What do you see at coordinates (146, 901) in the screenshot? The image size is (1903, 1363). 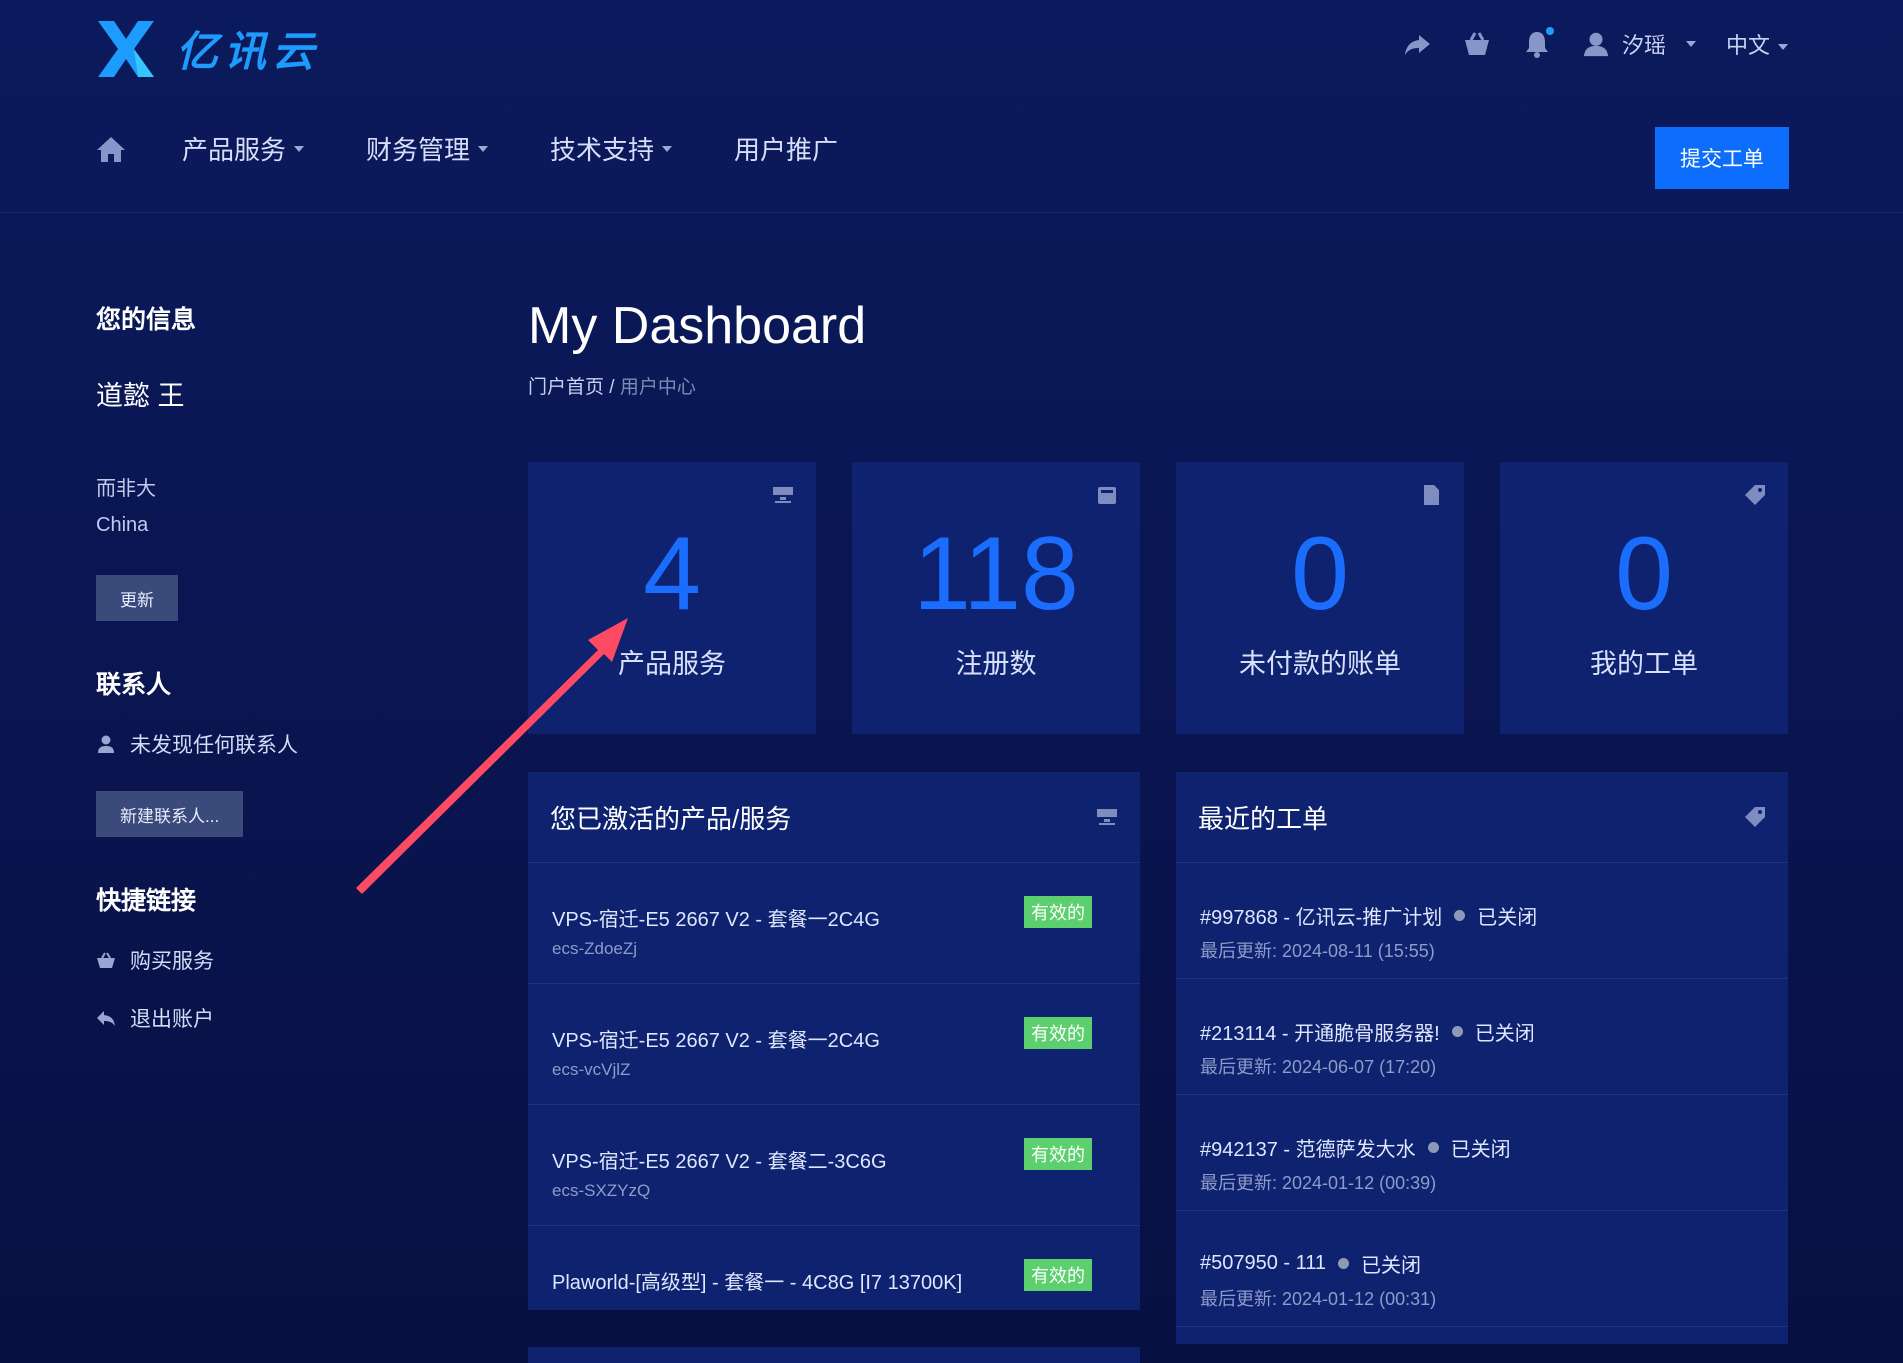 I see `quick-links-title: 快捷链接` at bounding box center [146, 901].